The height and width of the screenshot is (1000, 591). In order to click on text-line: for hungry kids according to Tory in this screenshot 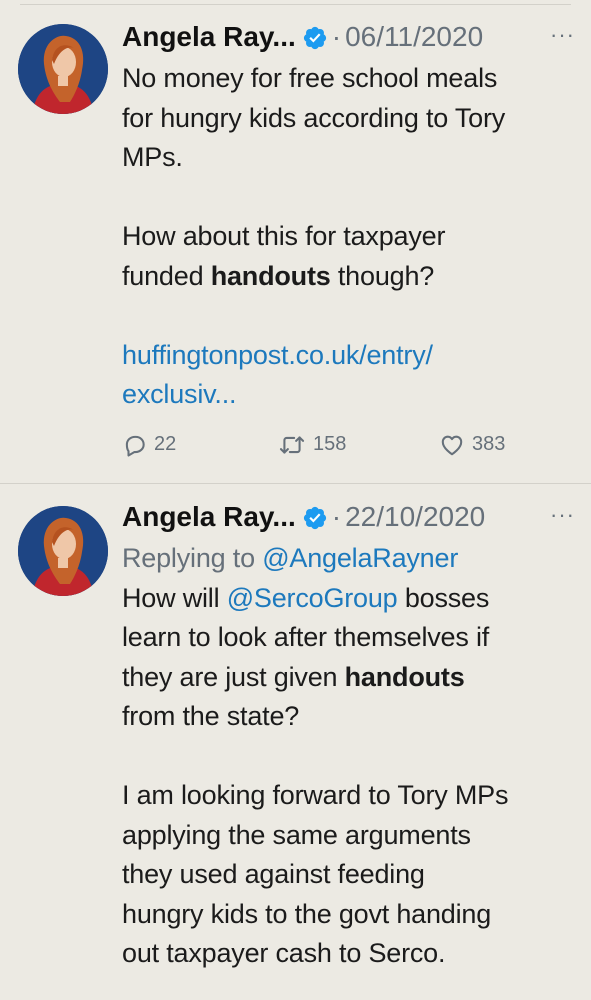, I will do `click(348, 119)`.